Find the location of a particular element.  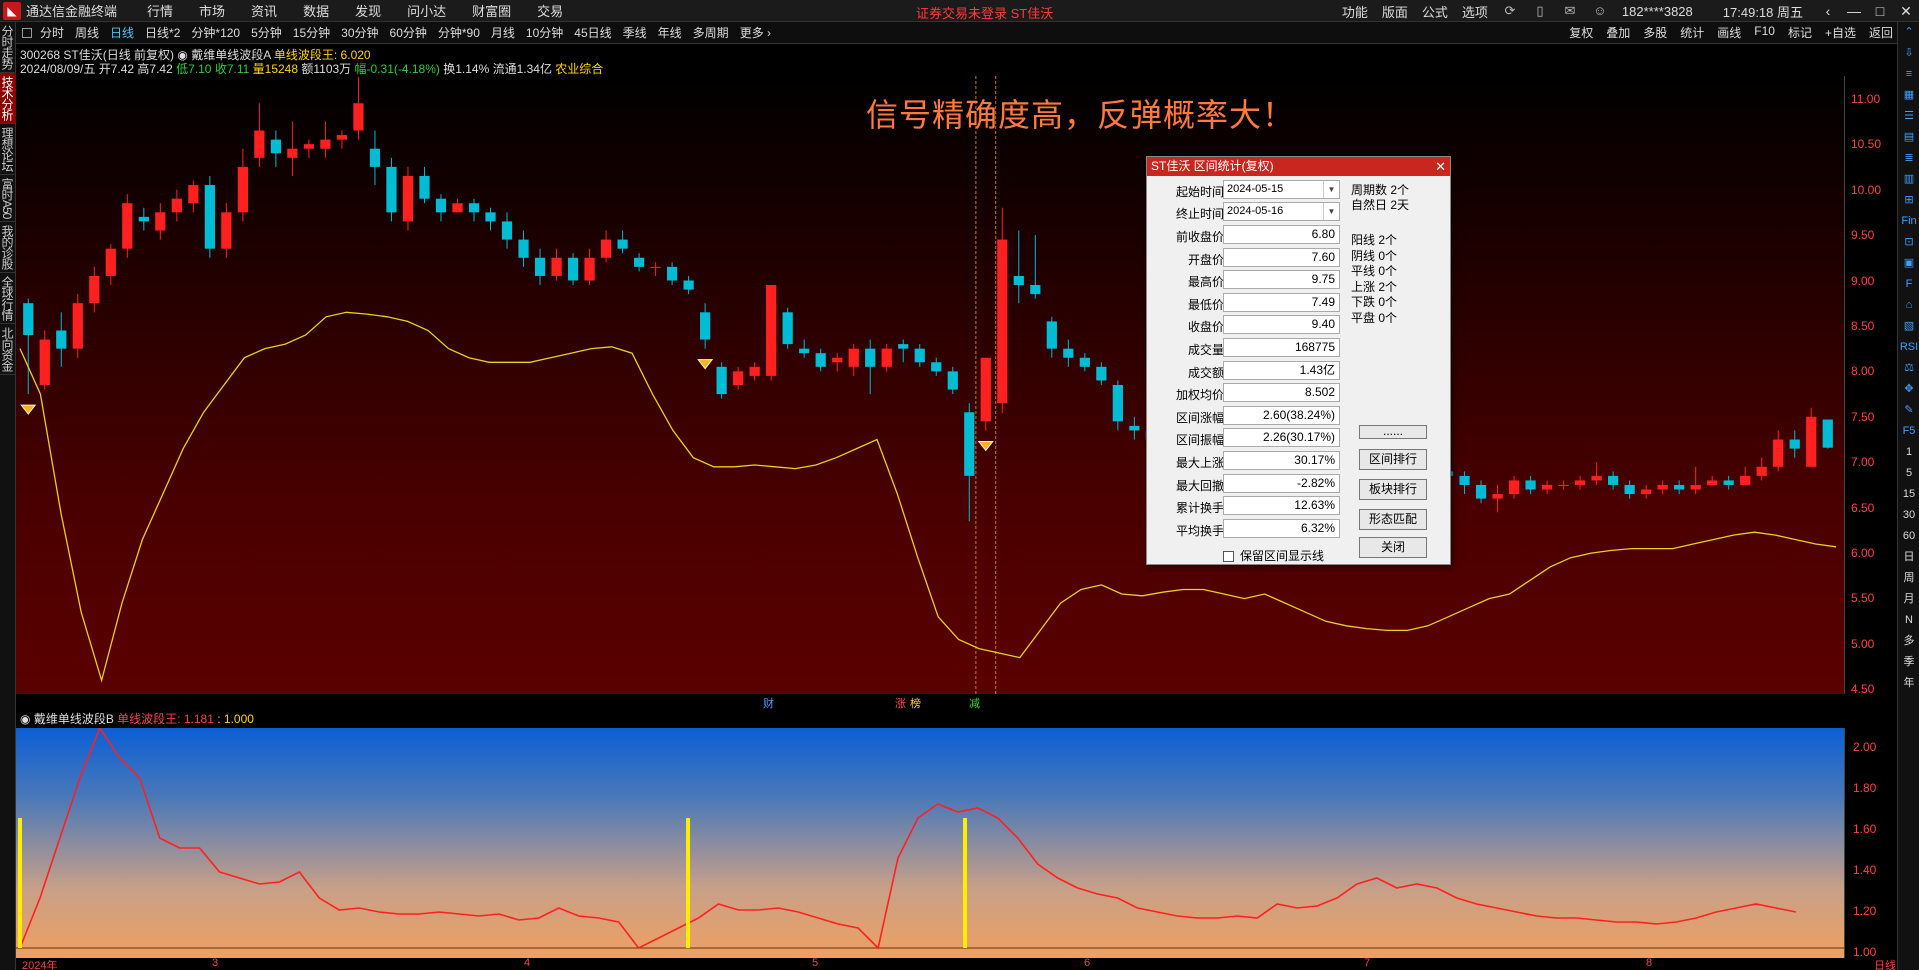

refresh-icon: ⟳ is located at coordinates (1510, 11).